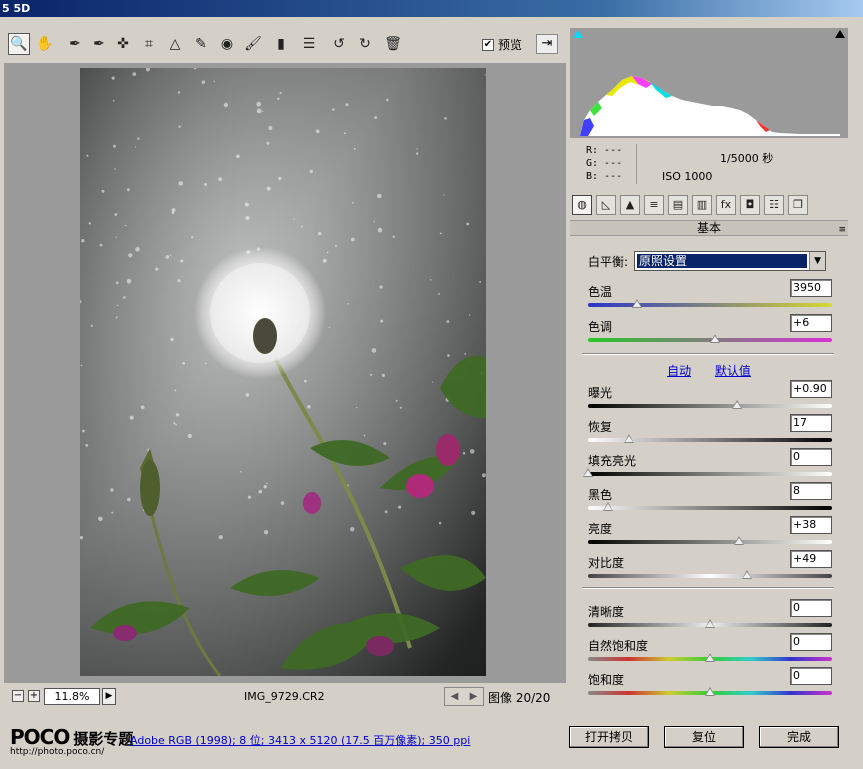  What do you see at coordinates (281, 44) in the screenshot?
I see `graduated-filter-icon: ▮` at bounding box center [281, 44].